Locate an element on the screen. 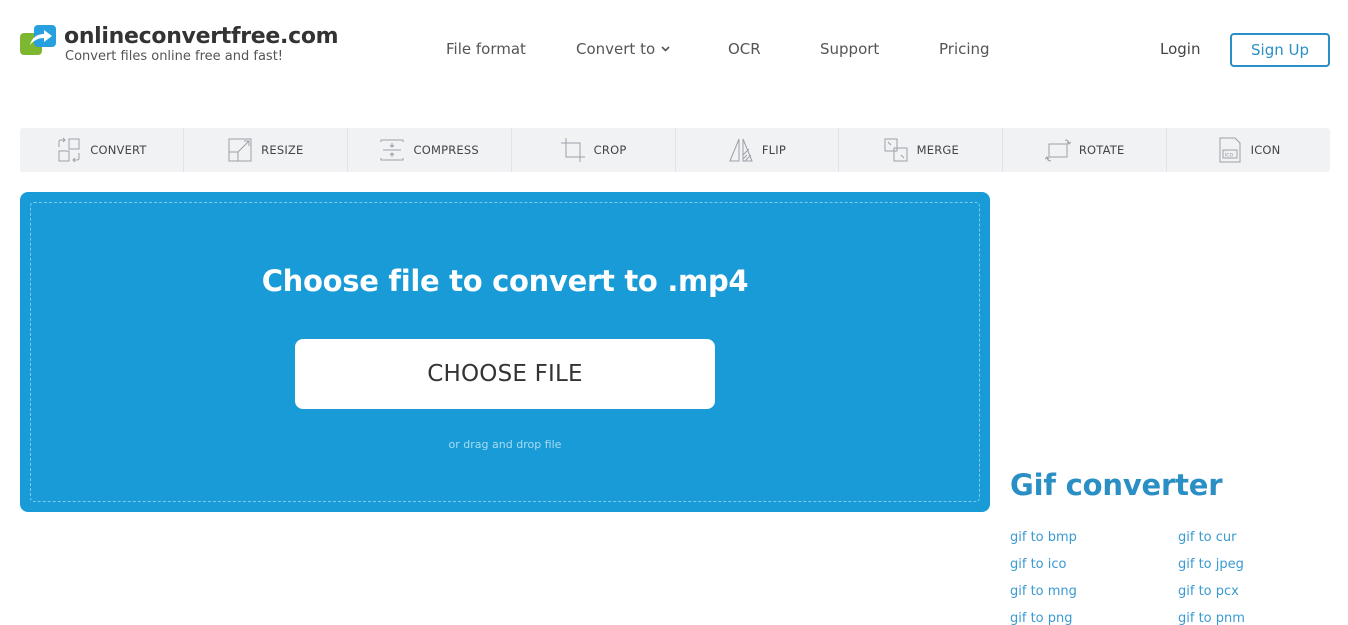  upload-title: Choose file to convert to .mp4 is located at coordinates (505, 281).